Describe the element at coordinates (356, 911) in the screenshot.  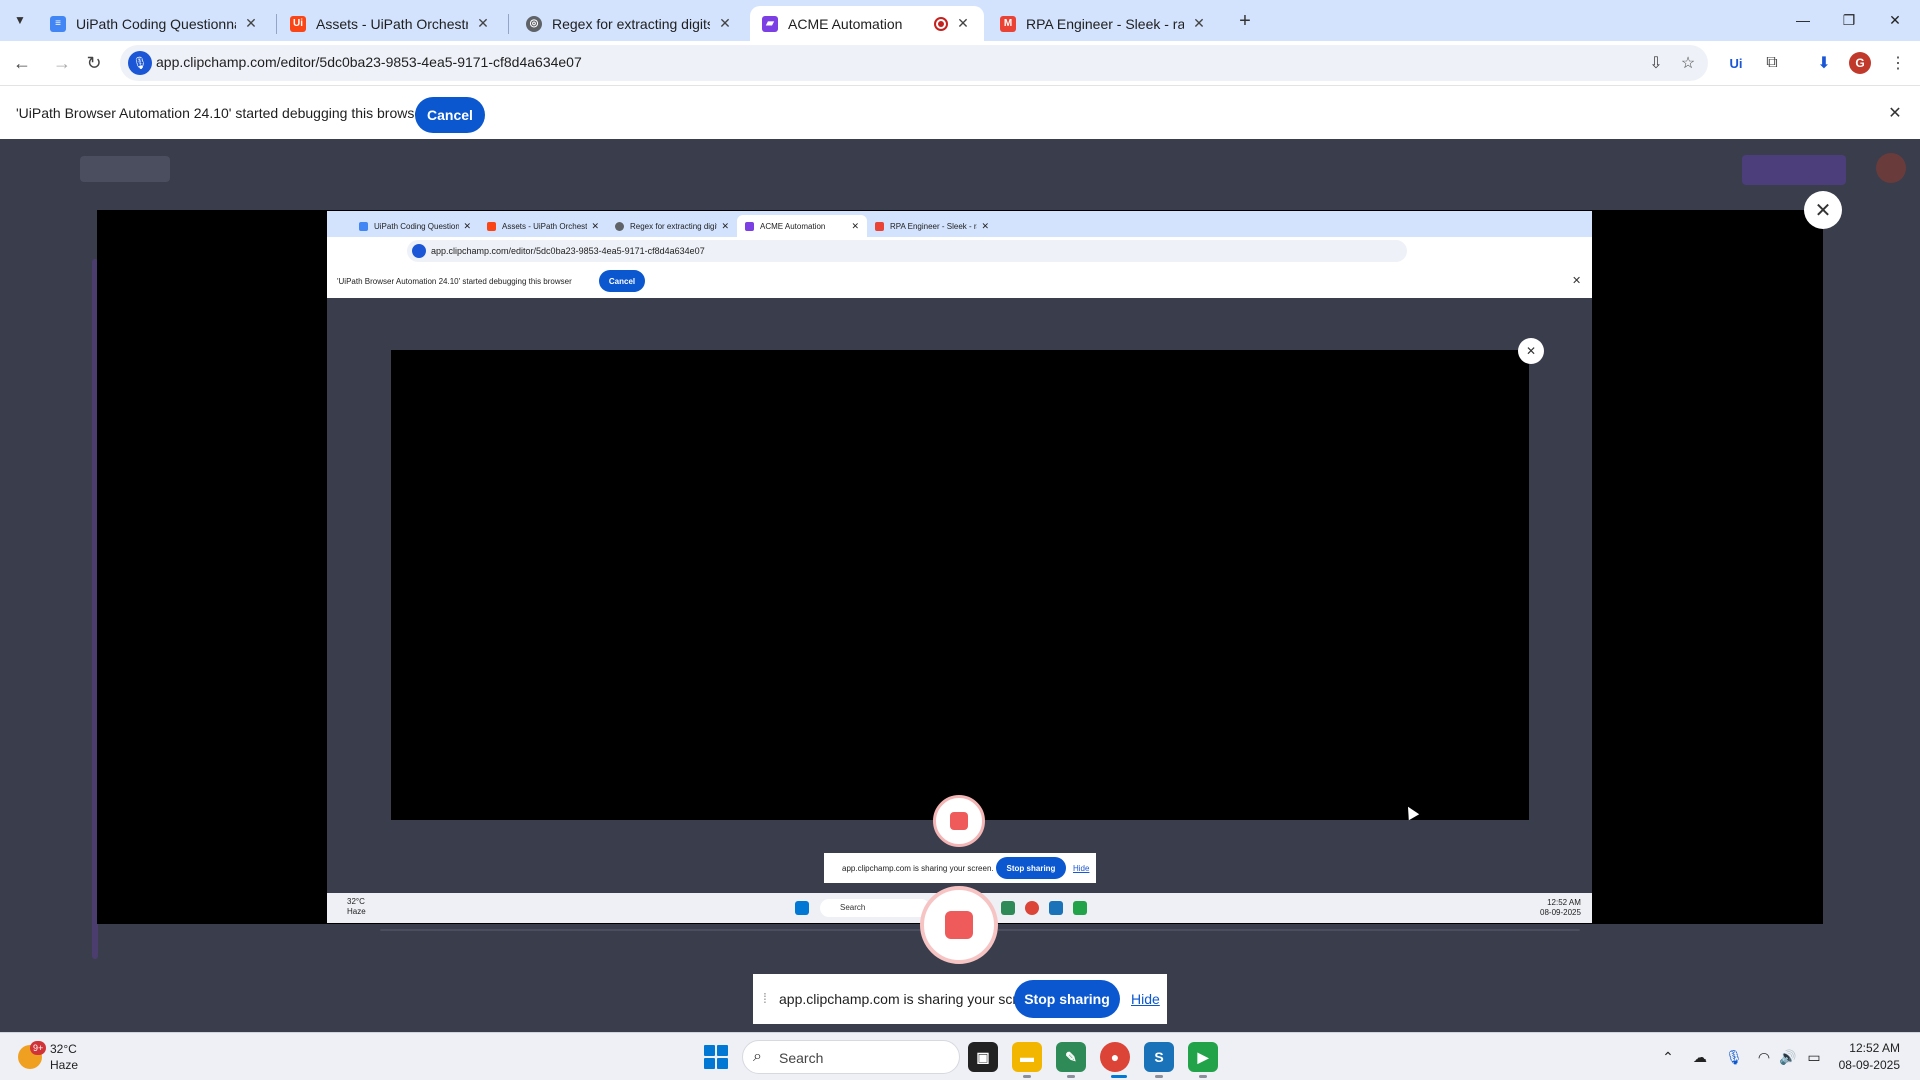
I see `preview-weather-cond: Haze` at that location.